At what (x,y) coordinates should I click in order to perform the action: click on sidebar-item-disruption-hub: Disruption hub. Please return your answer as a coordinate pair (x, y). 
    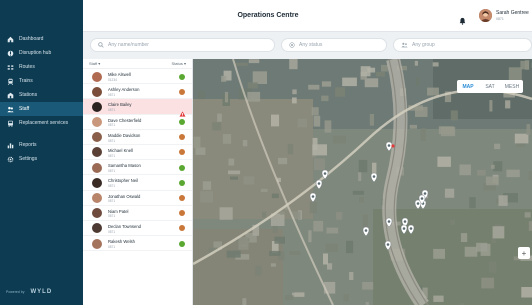
    Looking at the image, I should click on (41, 53).